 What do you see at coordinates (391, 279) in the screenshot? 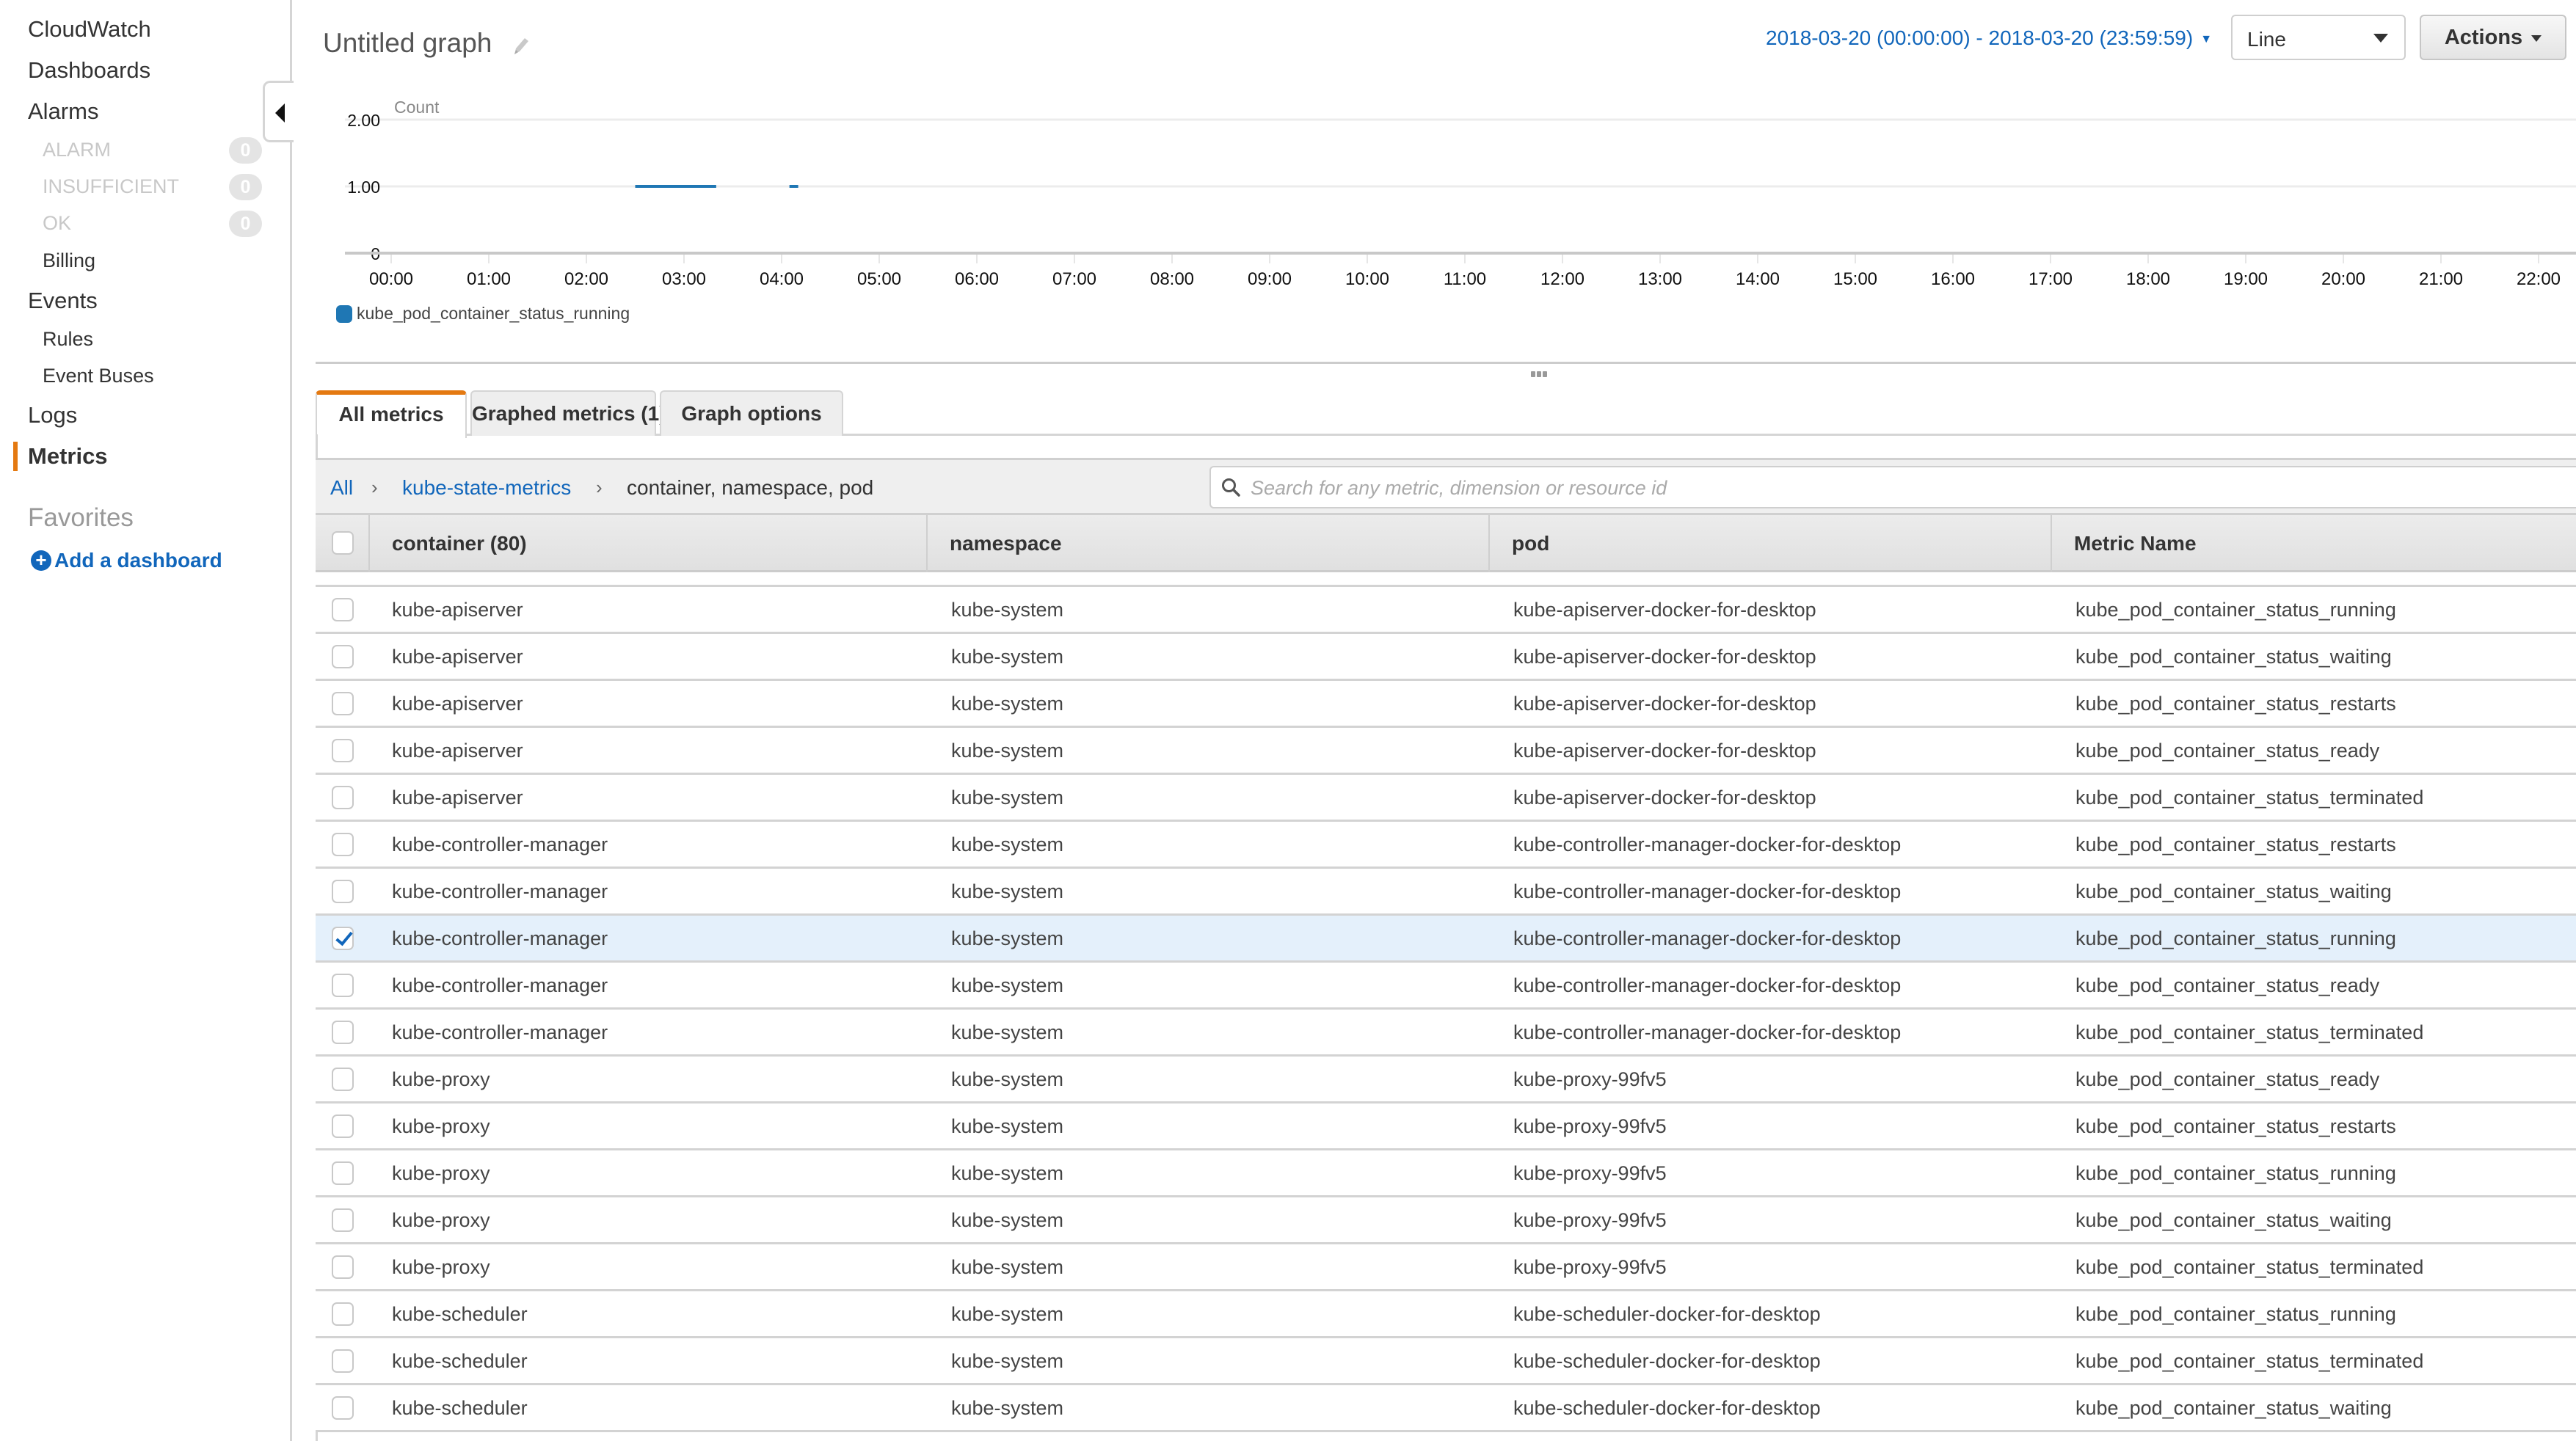
I see `x-tick-label: 00:00` at bounding box center [391, 279].